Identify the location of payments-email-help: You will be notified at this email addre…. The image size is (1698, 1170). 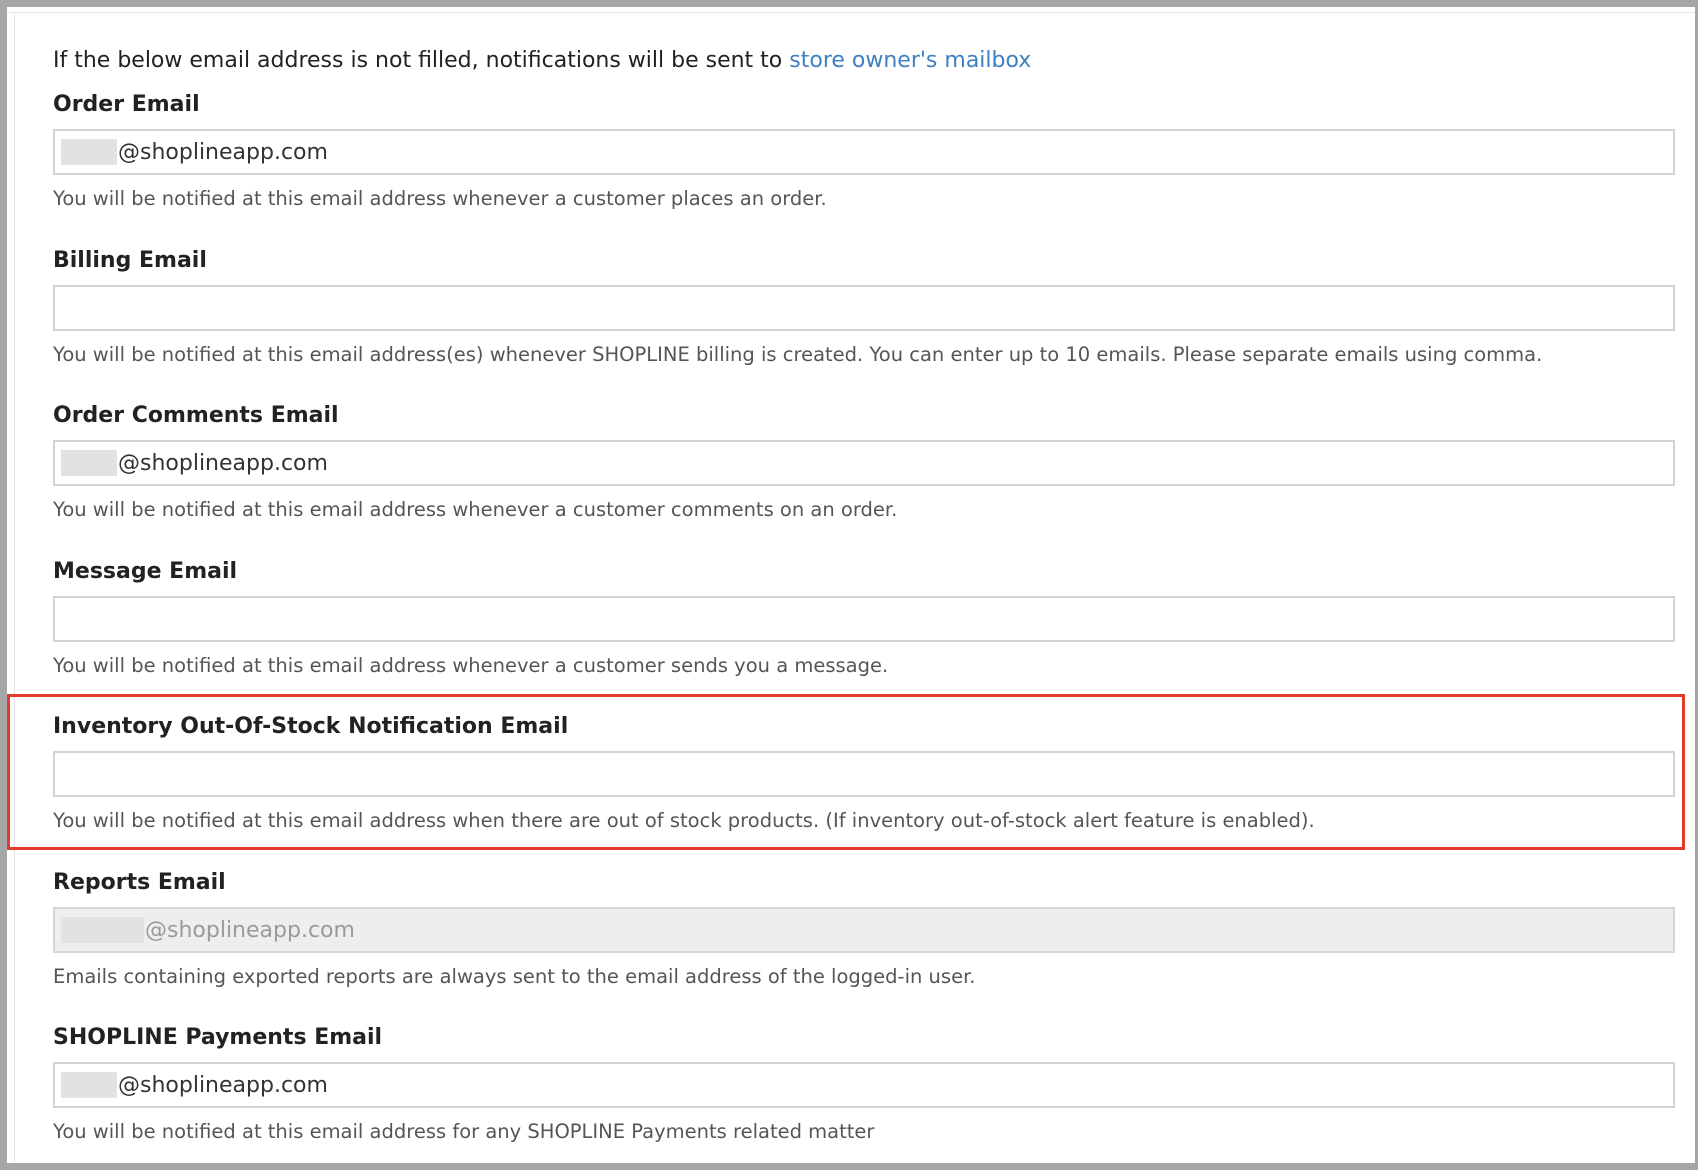
(464, 1131).